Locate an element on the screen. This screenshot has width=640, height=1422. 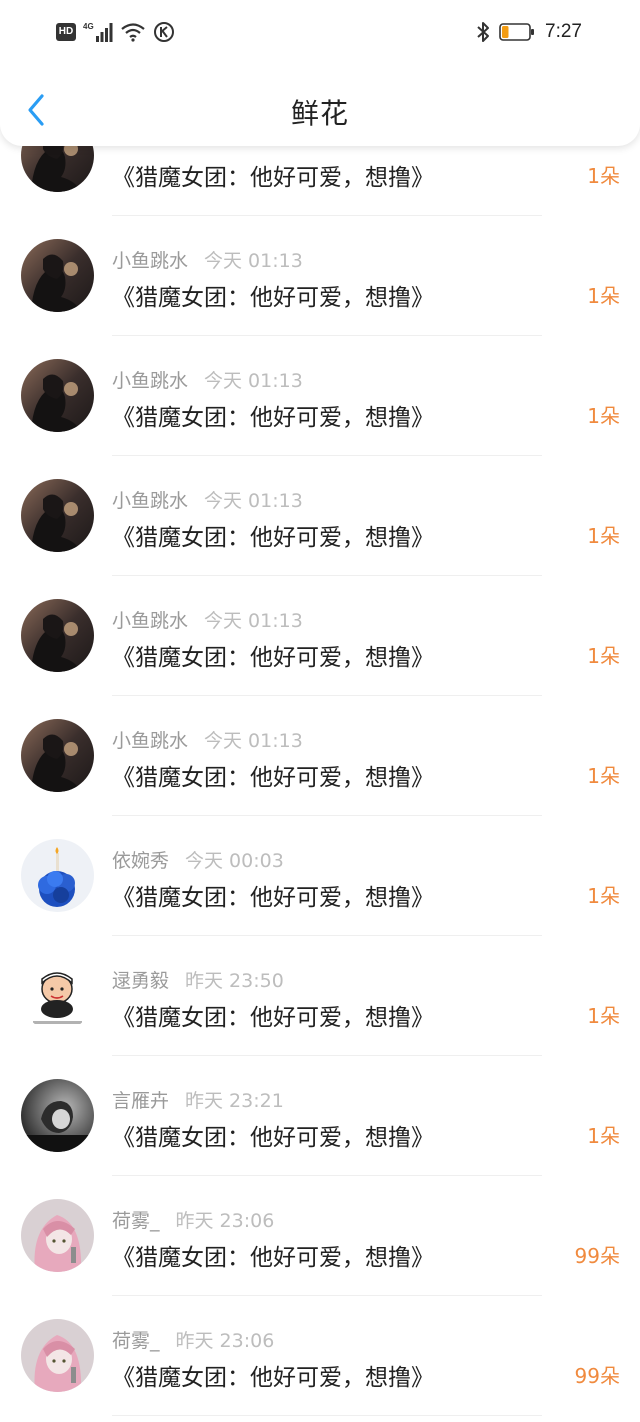
list-item: 依婉秀 今天 00:03 《猎魔女团：他好可爱，想撸》 1朵 is located at coordinates (320, 876).